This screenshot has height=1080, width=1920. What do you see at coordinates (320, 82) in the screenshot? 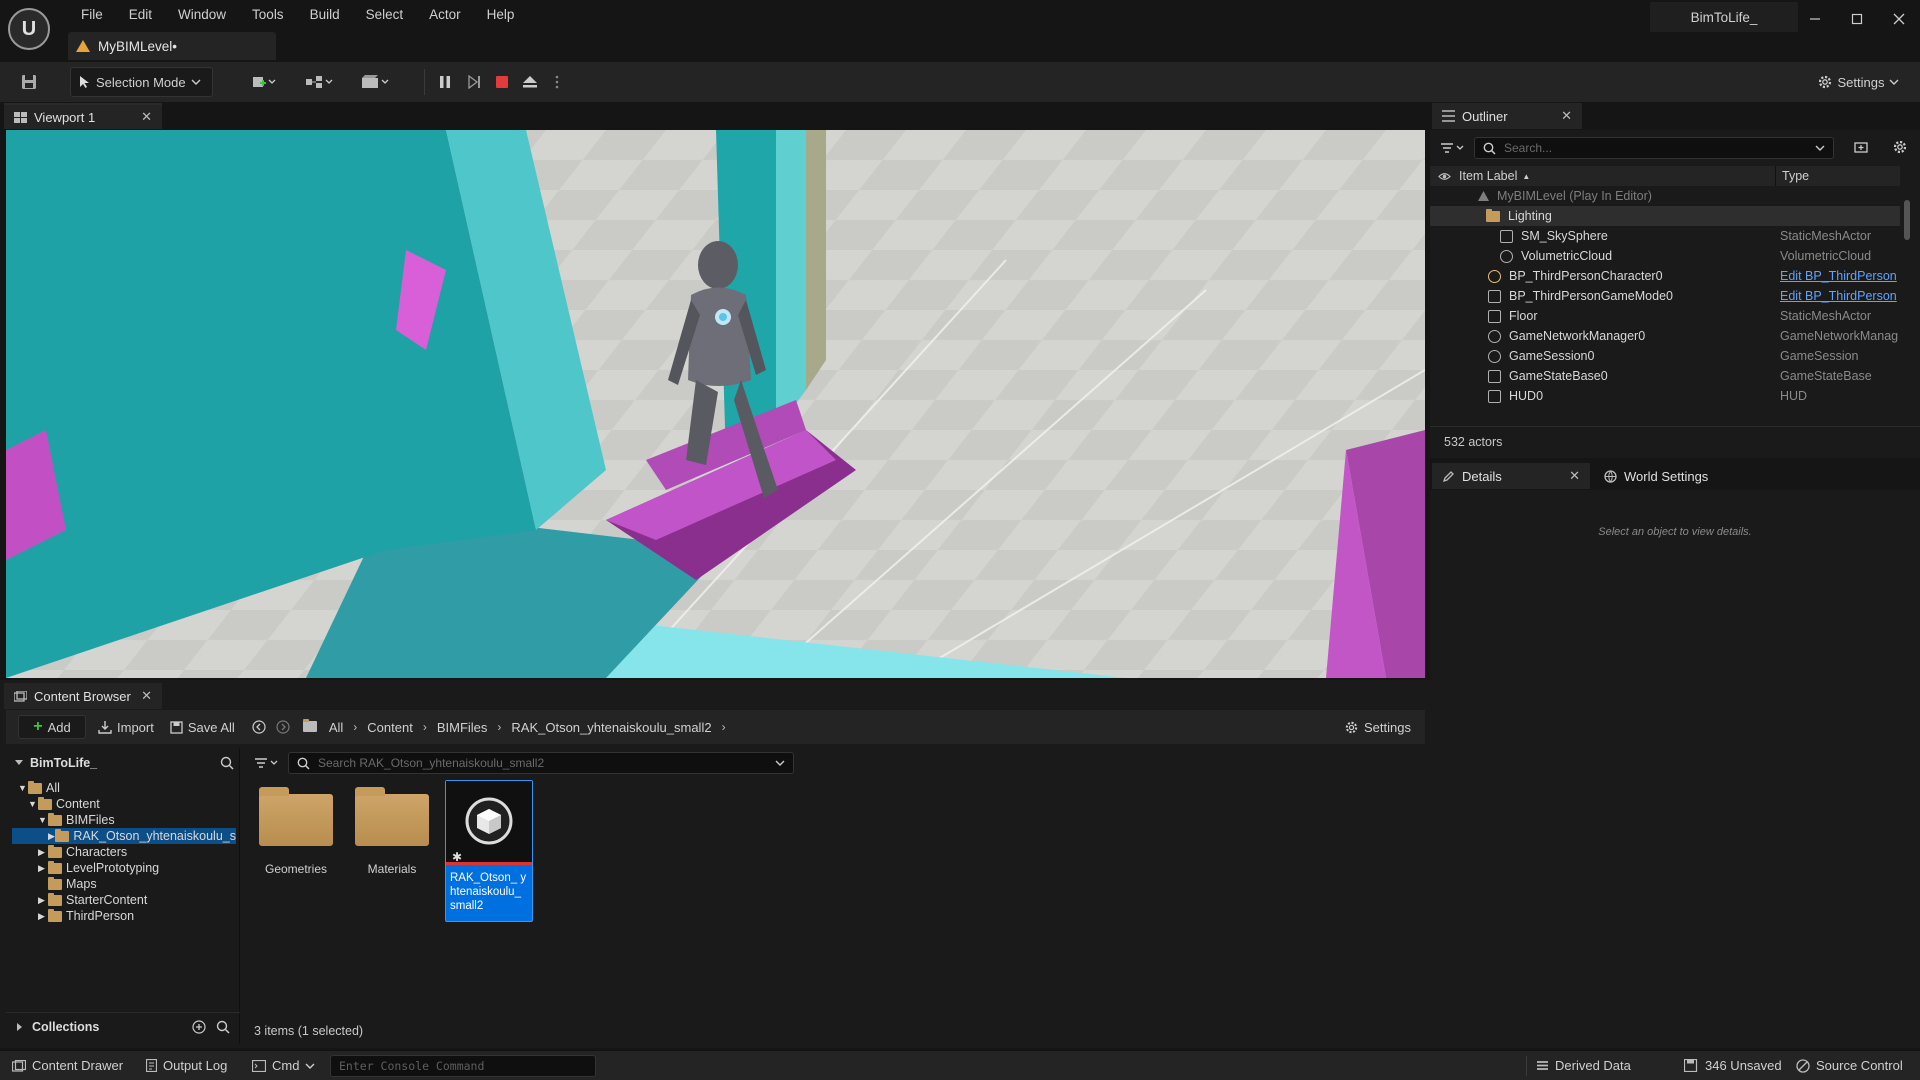
I see `blueprint-button` at bounding box center [320, 82].